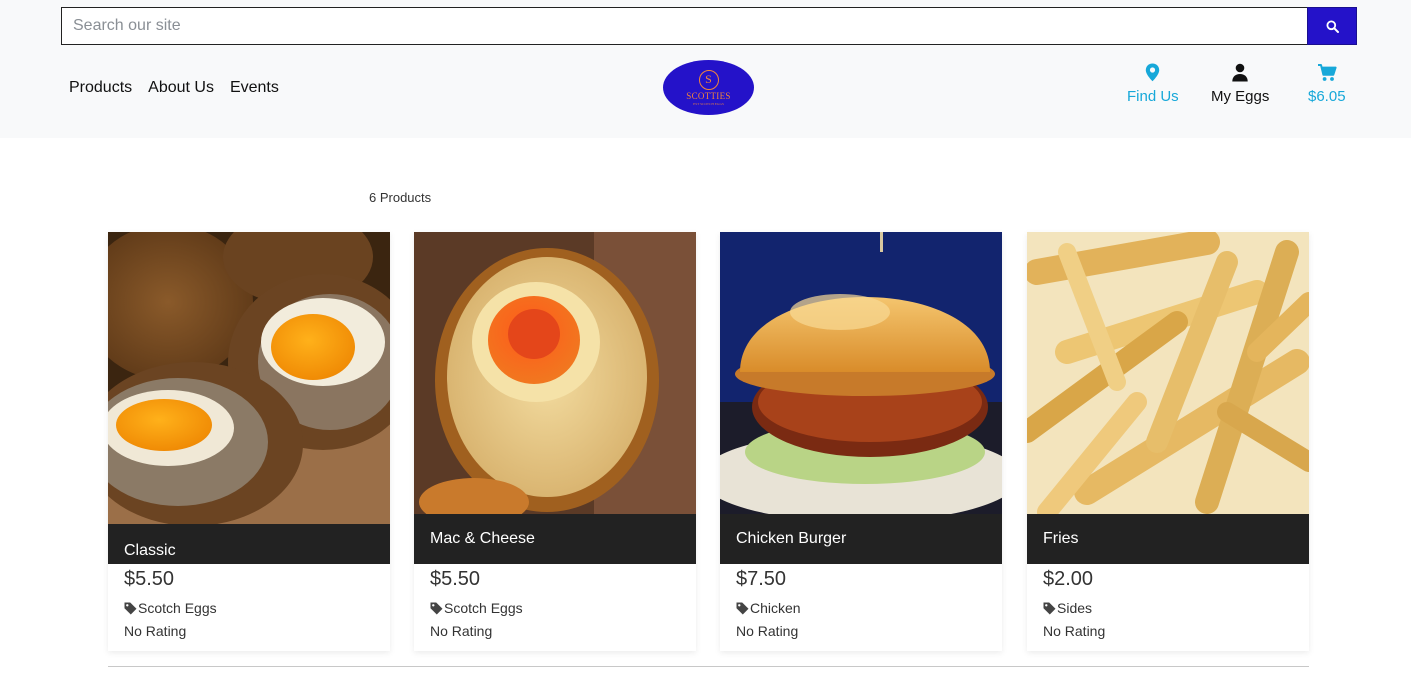 This screenshot has width=1411, height=673. I want to click on product-category: Chicken, so click(768, 608).